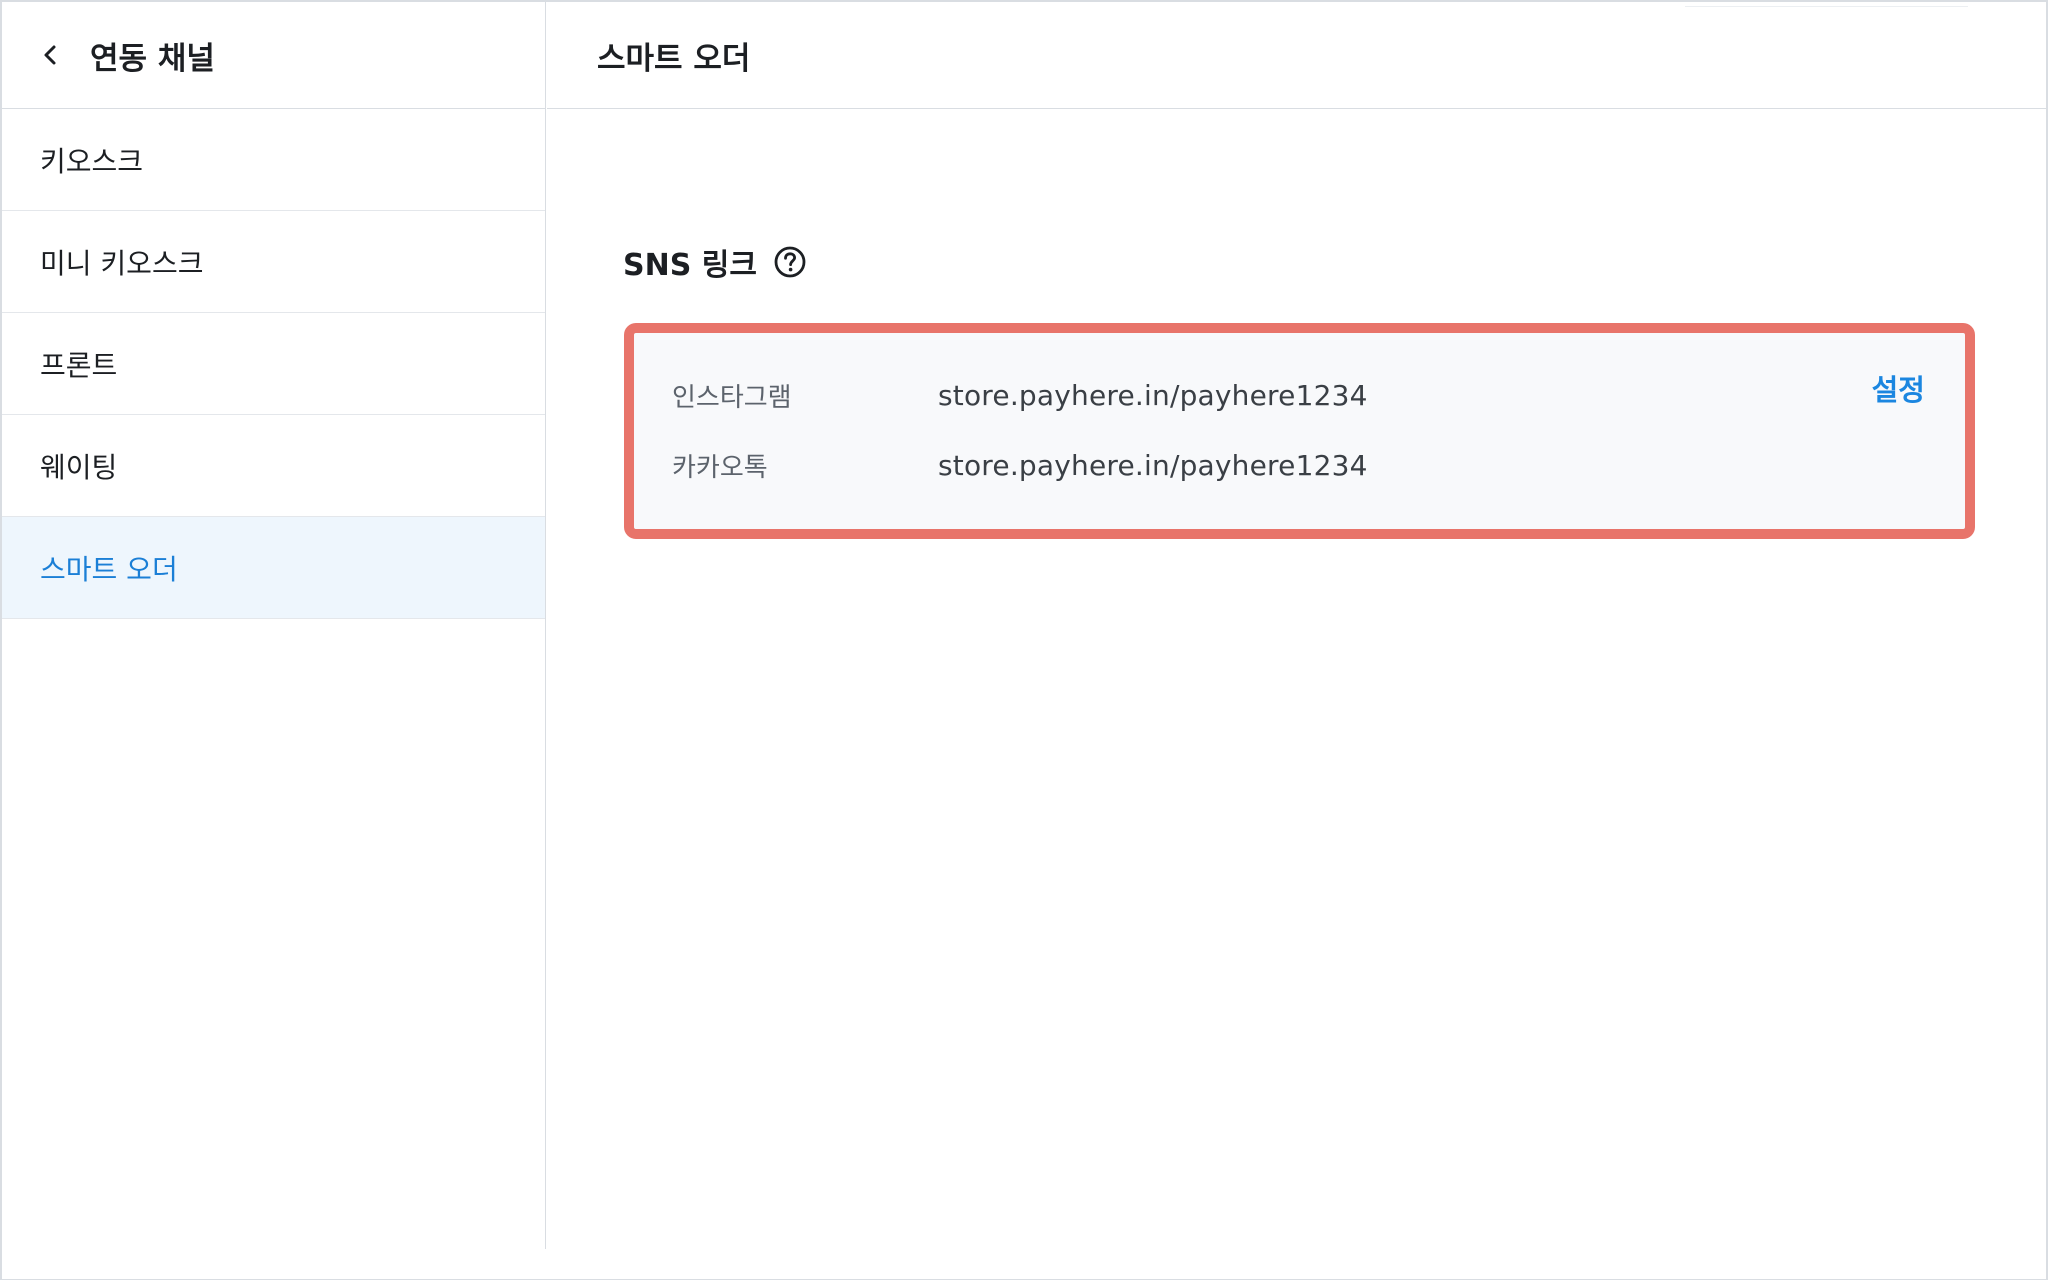 The width and height of the screenshot is (2048, 1281). What do you see at coordinates (273, 466) in the screenshot?
I see `sidebar-item-waiting: 웨이팅` at bounding box center [273, 466].